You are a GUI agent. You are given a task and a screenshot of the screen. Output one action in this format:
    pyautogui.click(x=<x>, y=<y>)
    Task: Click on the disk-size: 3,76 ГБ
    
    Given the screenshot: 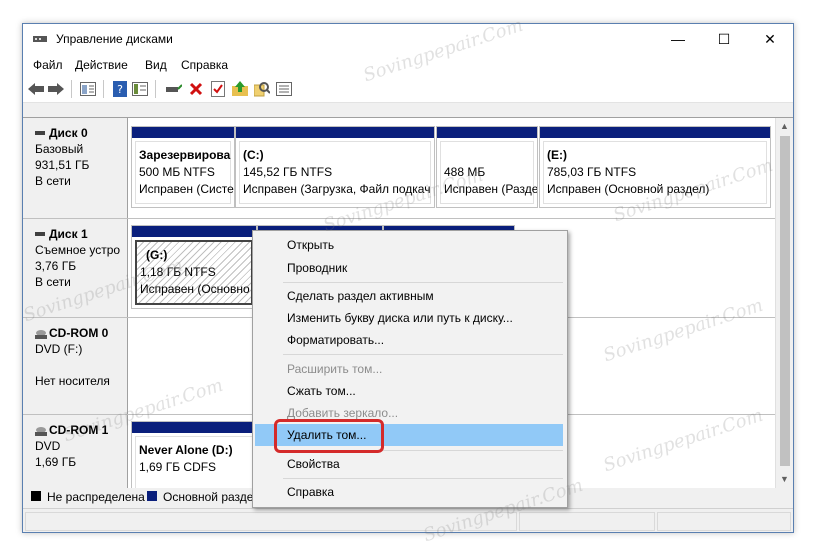 What is the action you would take?
    pyautogui.click(x=56, y=266)
    